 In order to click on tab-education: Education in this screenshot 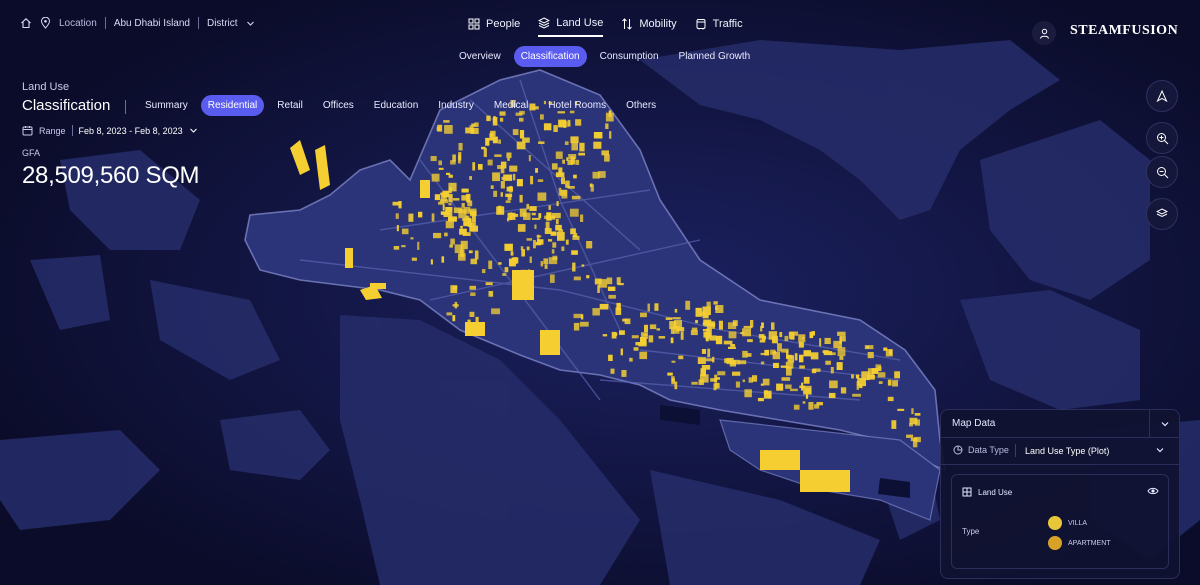, I will do `click(396, 105)`.